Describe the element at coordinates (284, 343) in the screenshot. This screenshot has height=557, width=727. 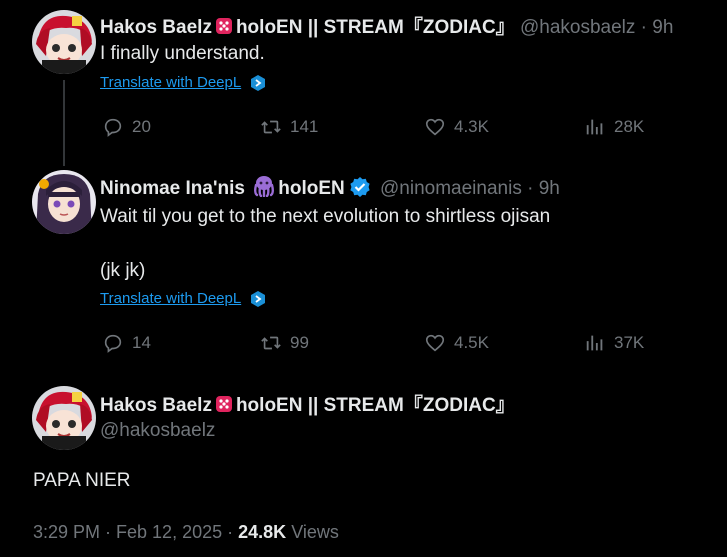
I see `repost-button: 99` at that location.